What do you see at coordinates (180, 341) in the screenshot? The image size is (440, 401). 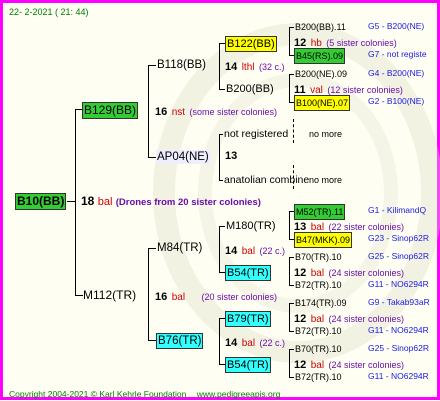 I see `drone-b76: B76(TR)` at bounding box center [180, 341].